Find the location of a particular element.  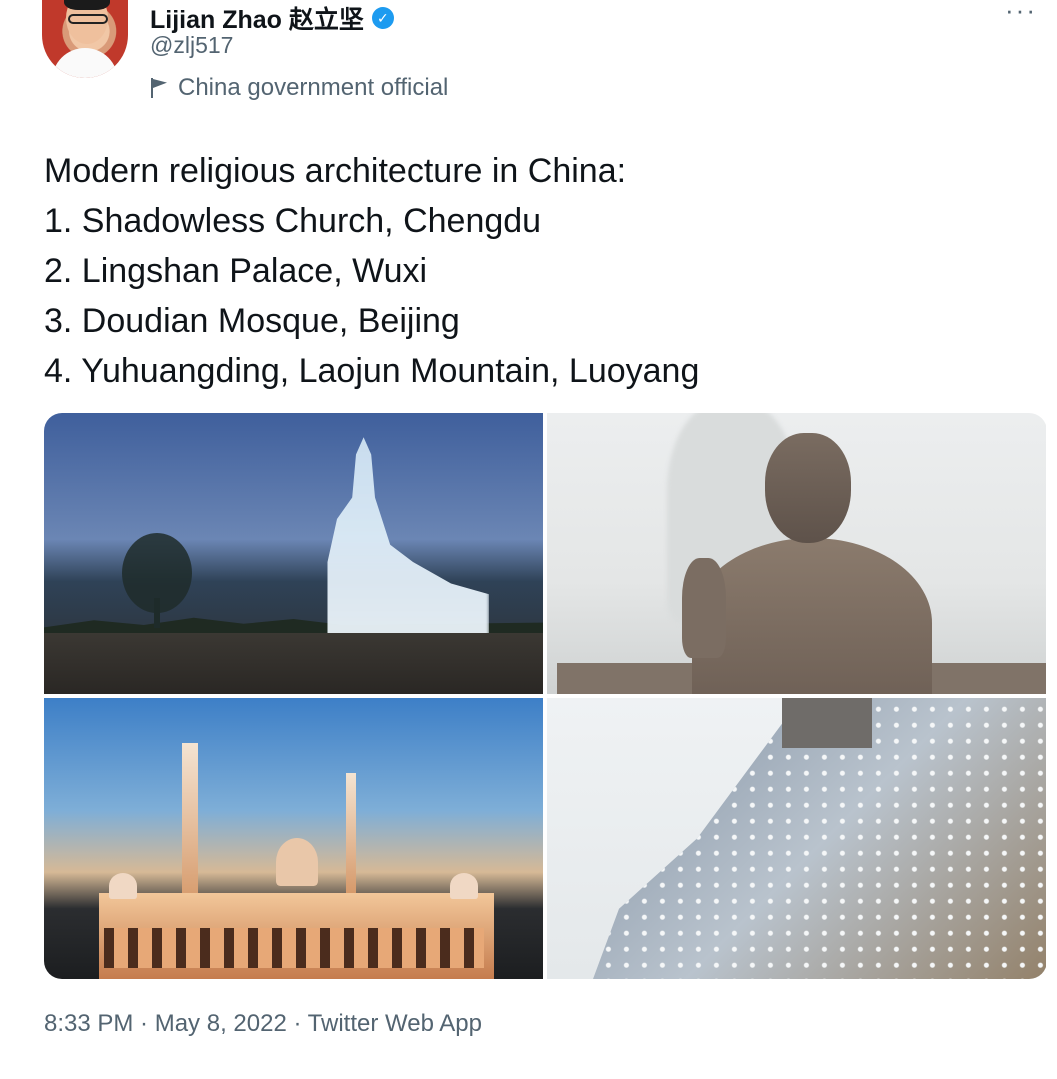

tweet-line: Modern religious architecture in China: is located at coordinates (335, 171).